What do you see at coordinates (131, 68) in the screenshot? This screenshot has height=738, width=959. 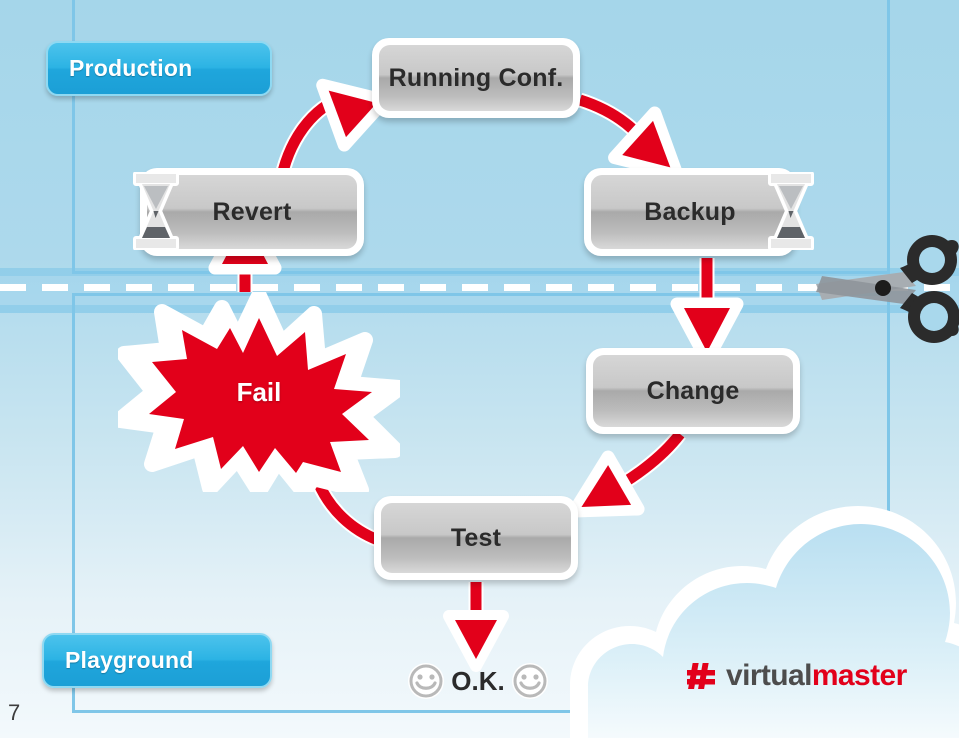 I see `region-badge-production-label: Production` at bounding box center [131, 68].